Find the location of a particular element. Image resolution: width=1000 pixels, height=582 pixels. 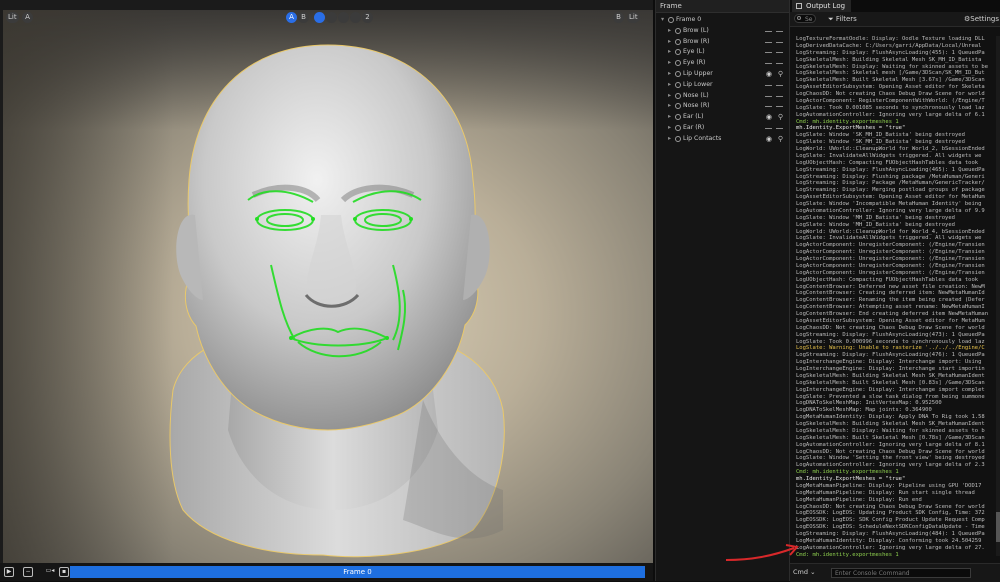

tree-item: ▸ Brow (R) is located at coordinates (722, 42).